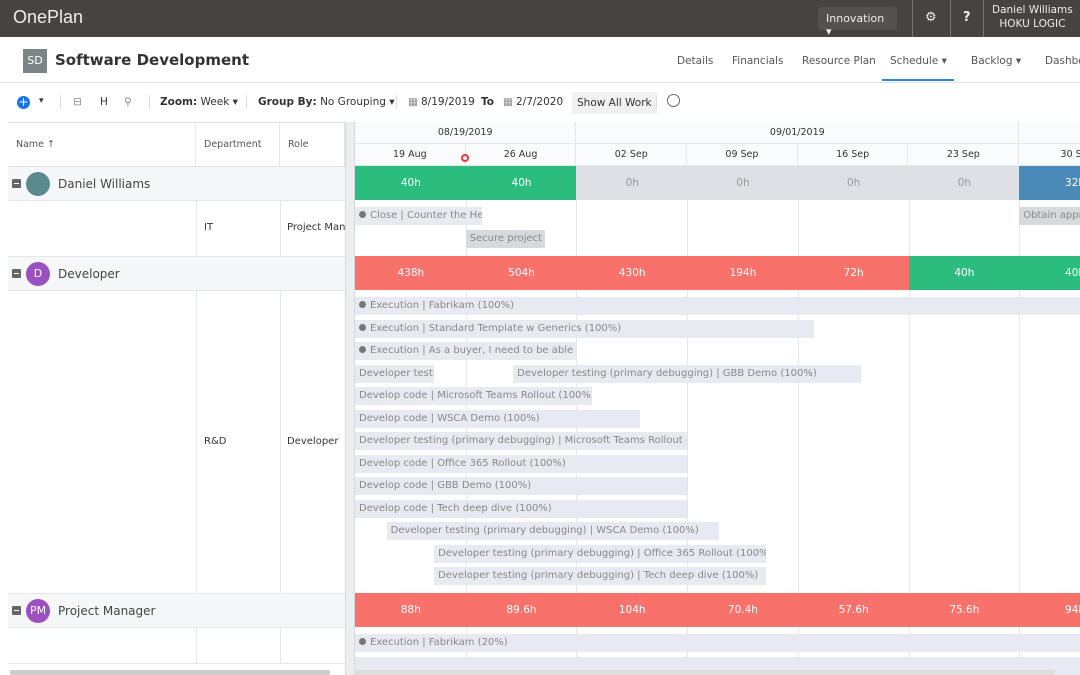  I want to click on circle-toggle-icon, so click(673, 100).